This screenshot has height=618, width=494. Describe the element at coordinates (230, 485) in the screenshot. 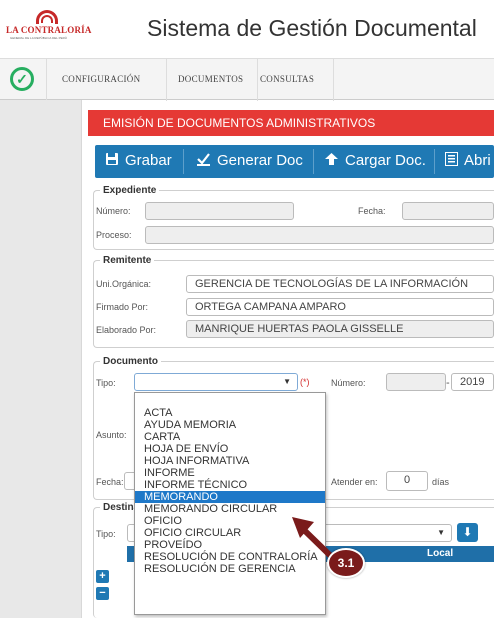

I see `tipo-option: INFORME TÉCNICO` at that location.